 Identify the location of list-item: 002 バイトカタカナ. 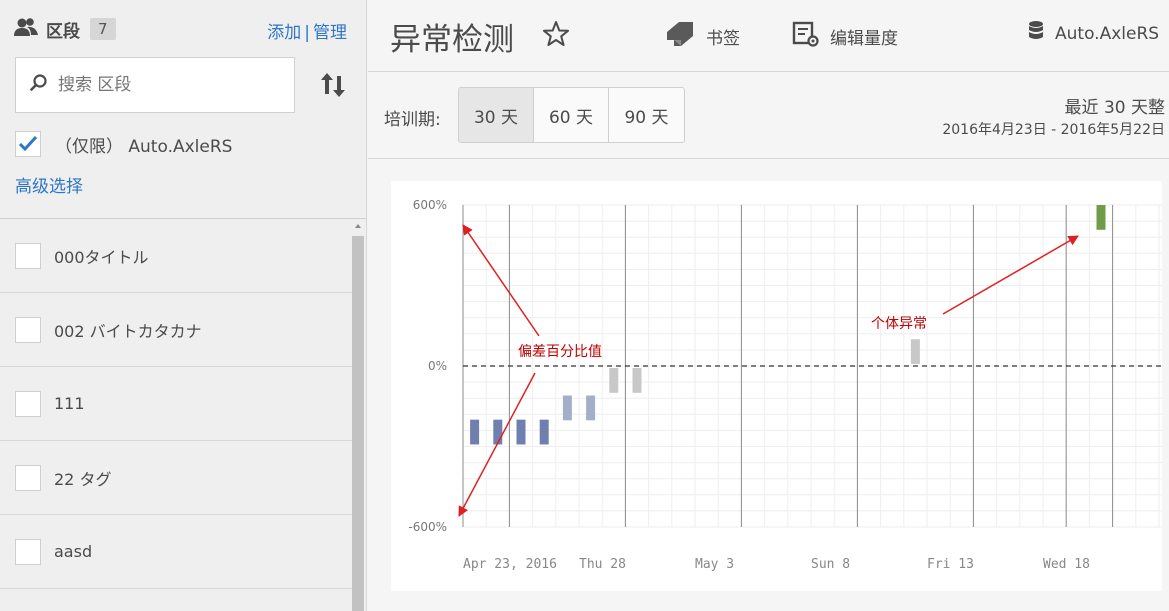
(176, 330).